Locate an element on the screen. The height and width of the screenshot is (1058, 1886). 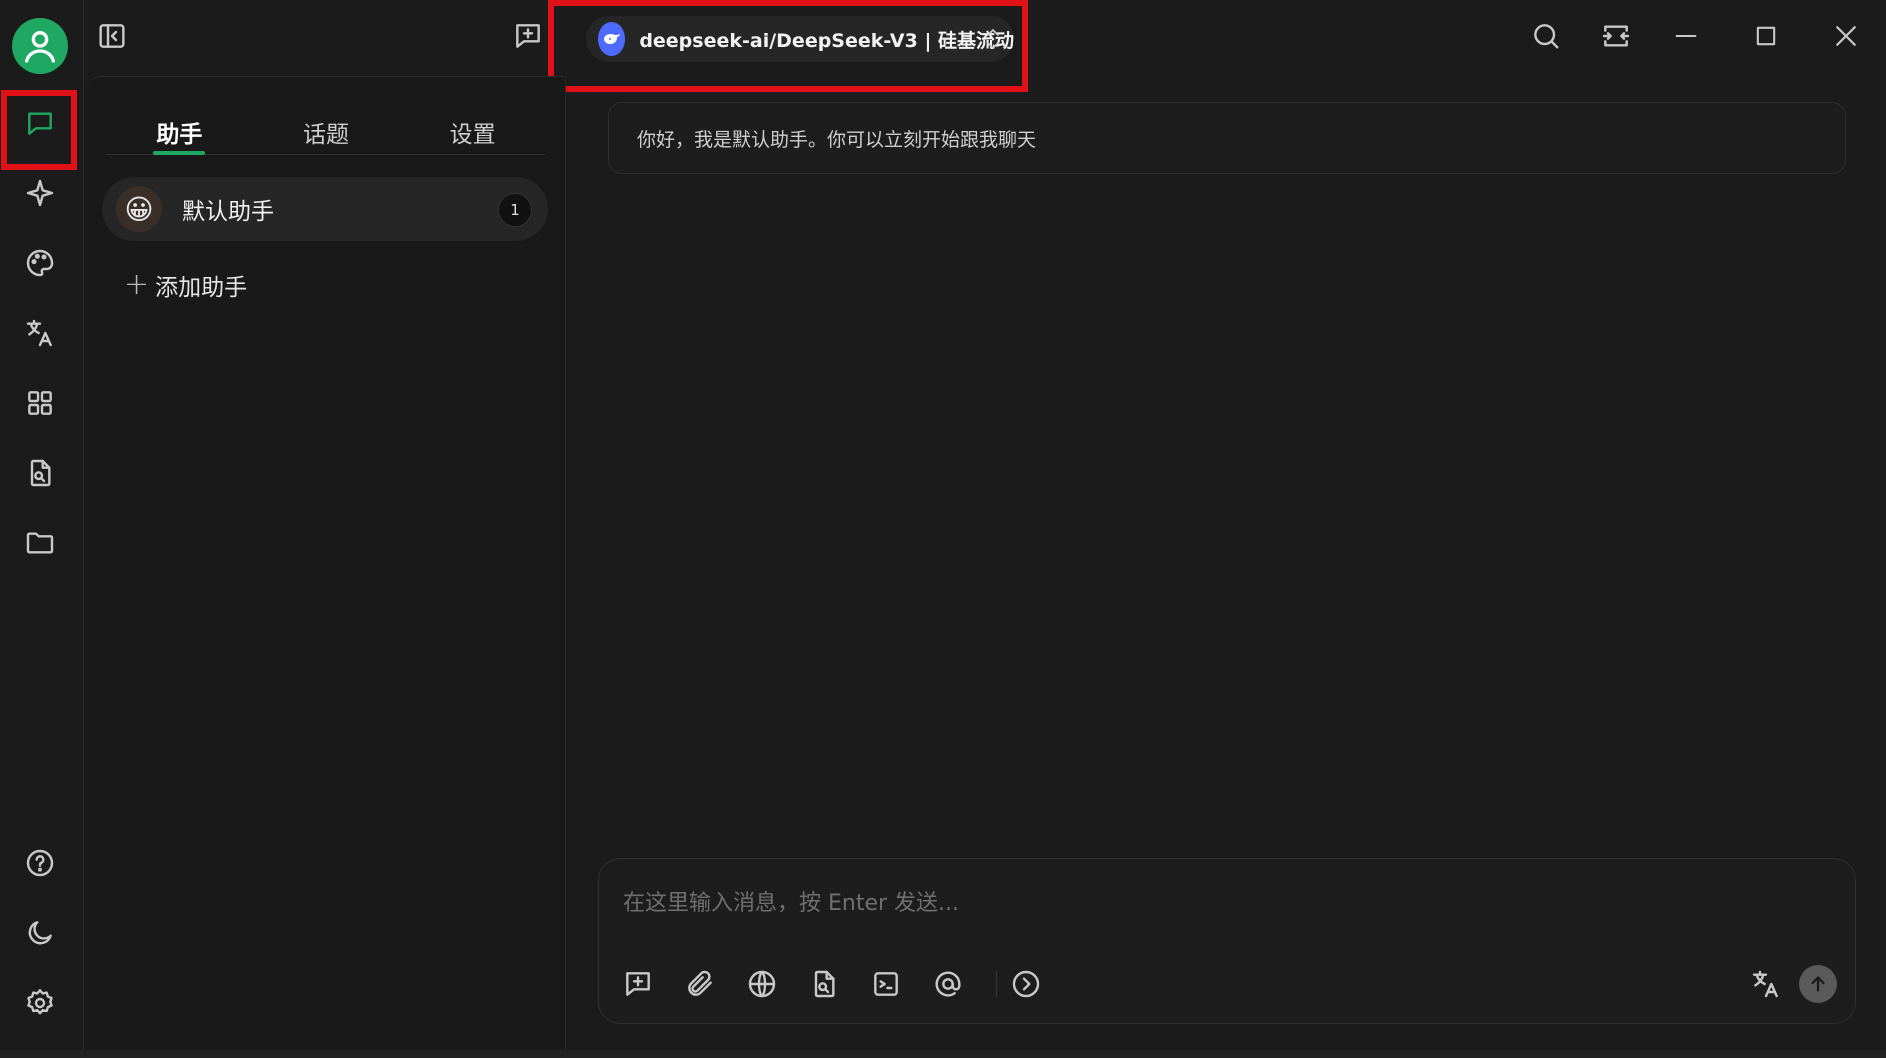
tool-attach is located at coordinates (700, 984).